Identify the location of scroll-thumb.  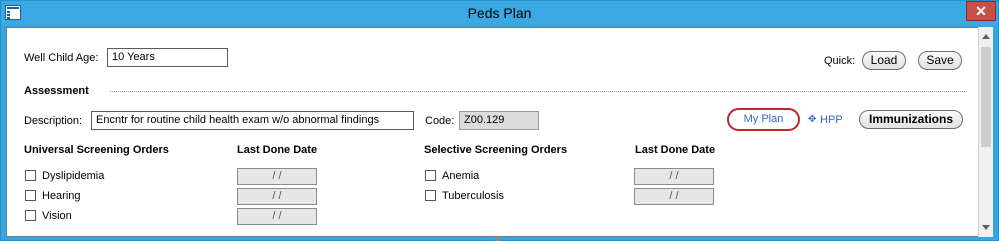
(986, 97).